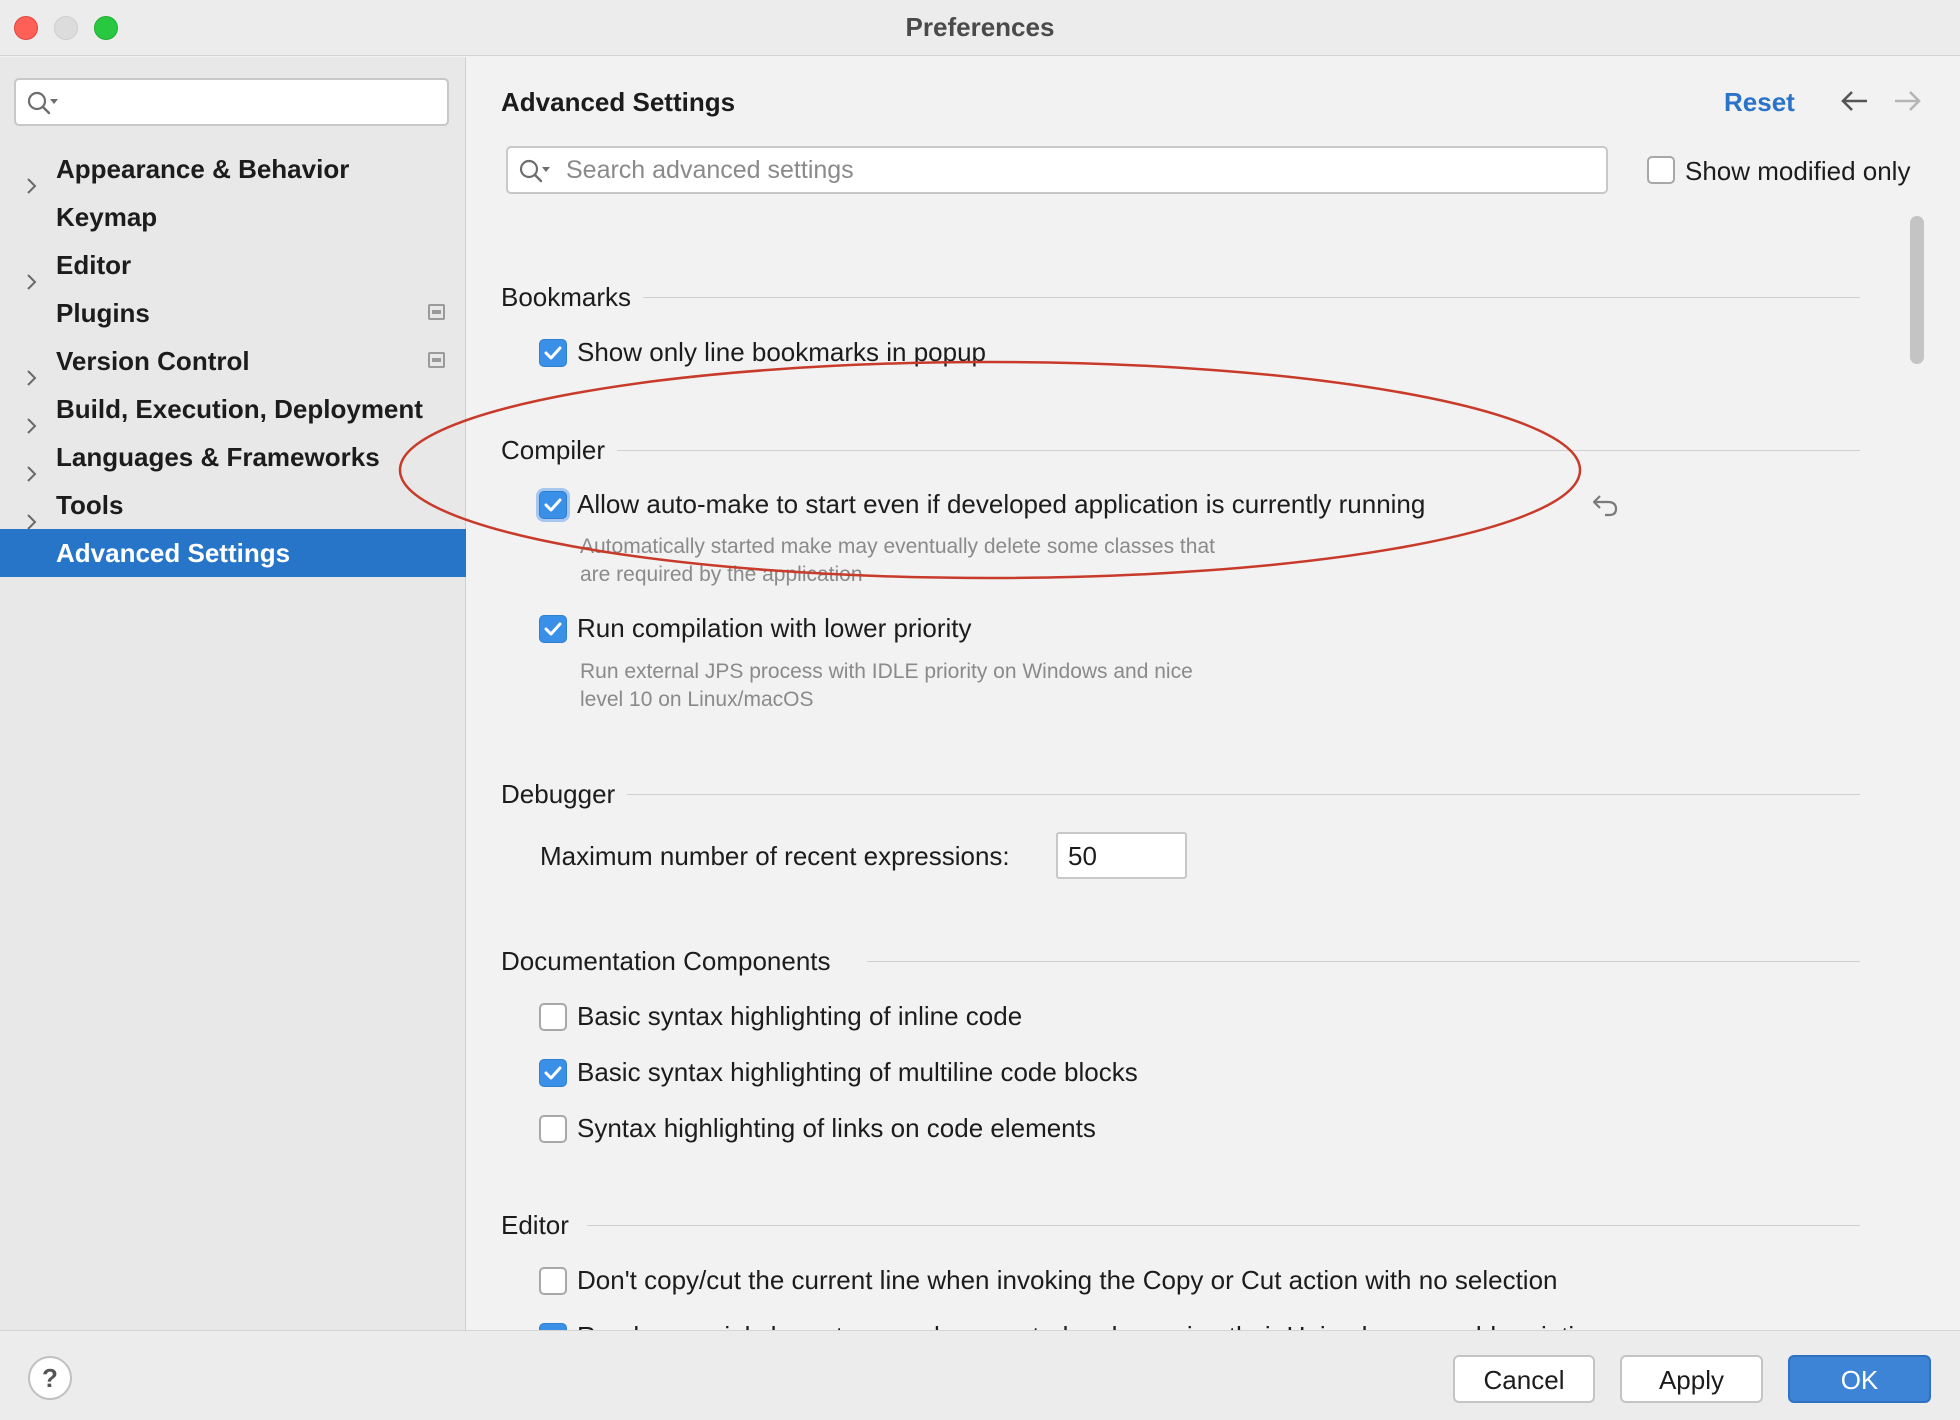 The height and width of the screenshot is (1420, 1960). I want to click on page-title: Advanced Settings, so click(618, 102).